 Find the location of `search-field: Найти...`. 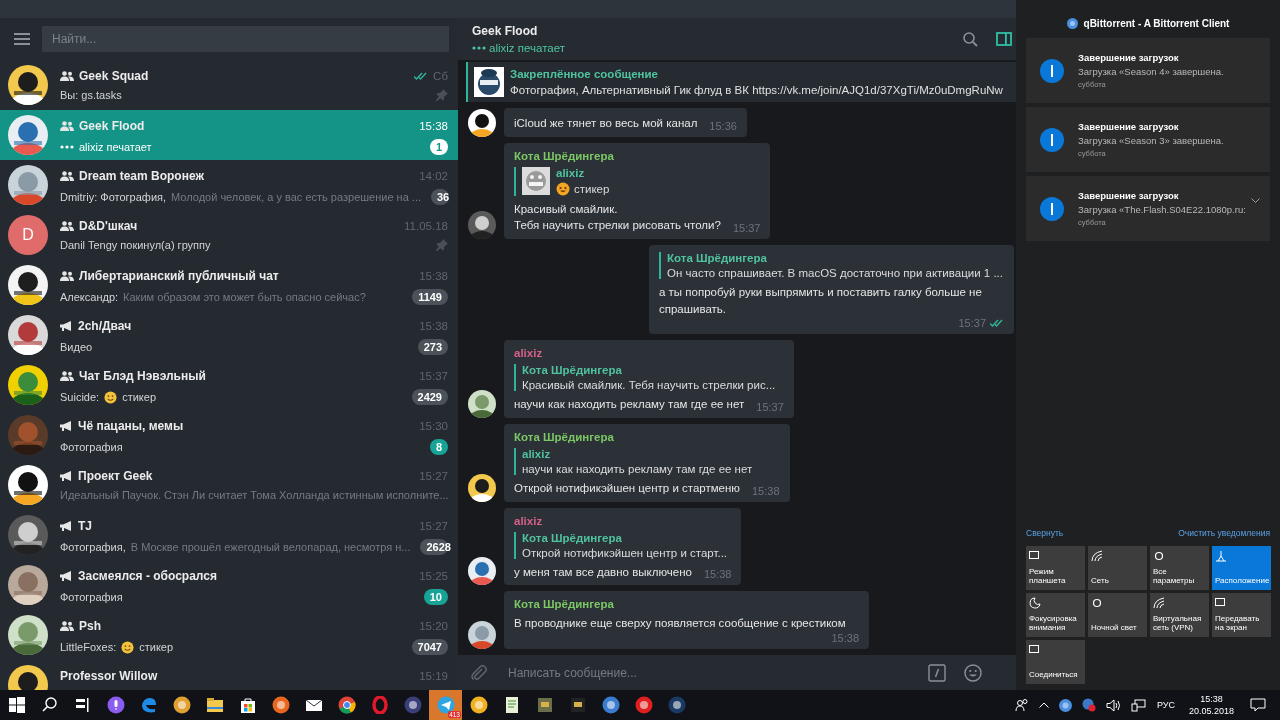

search-field: Найти... is located at coordinates (245, 39).